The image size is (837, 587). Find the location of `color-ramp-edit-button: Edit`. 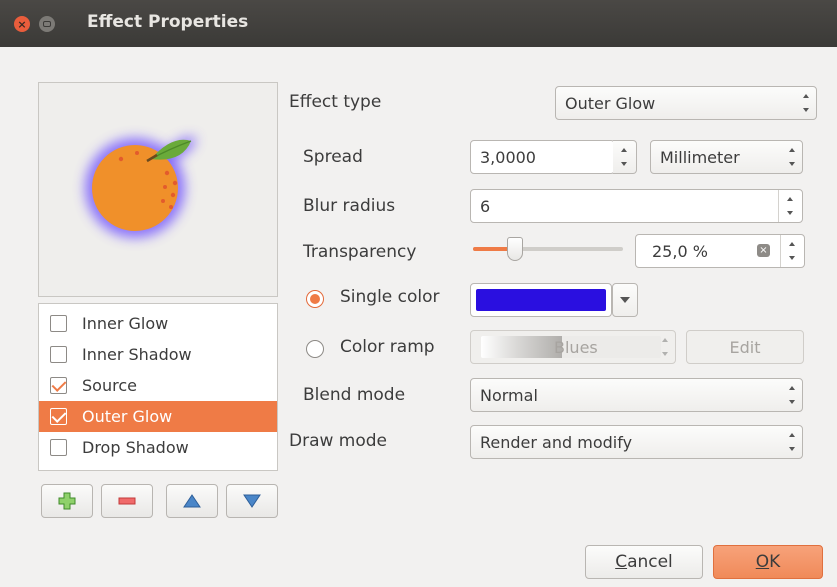

color-ramp-edit-button: Edit is located at coordinates (745, 347).